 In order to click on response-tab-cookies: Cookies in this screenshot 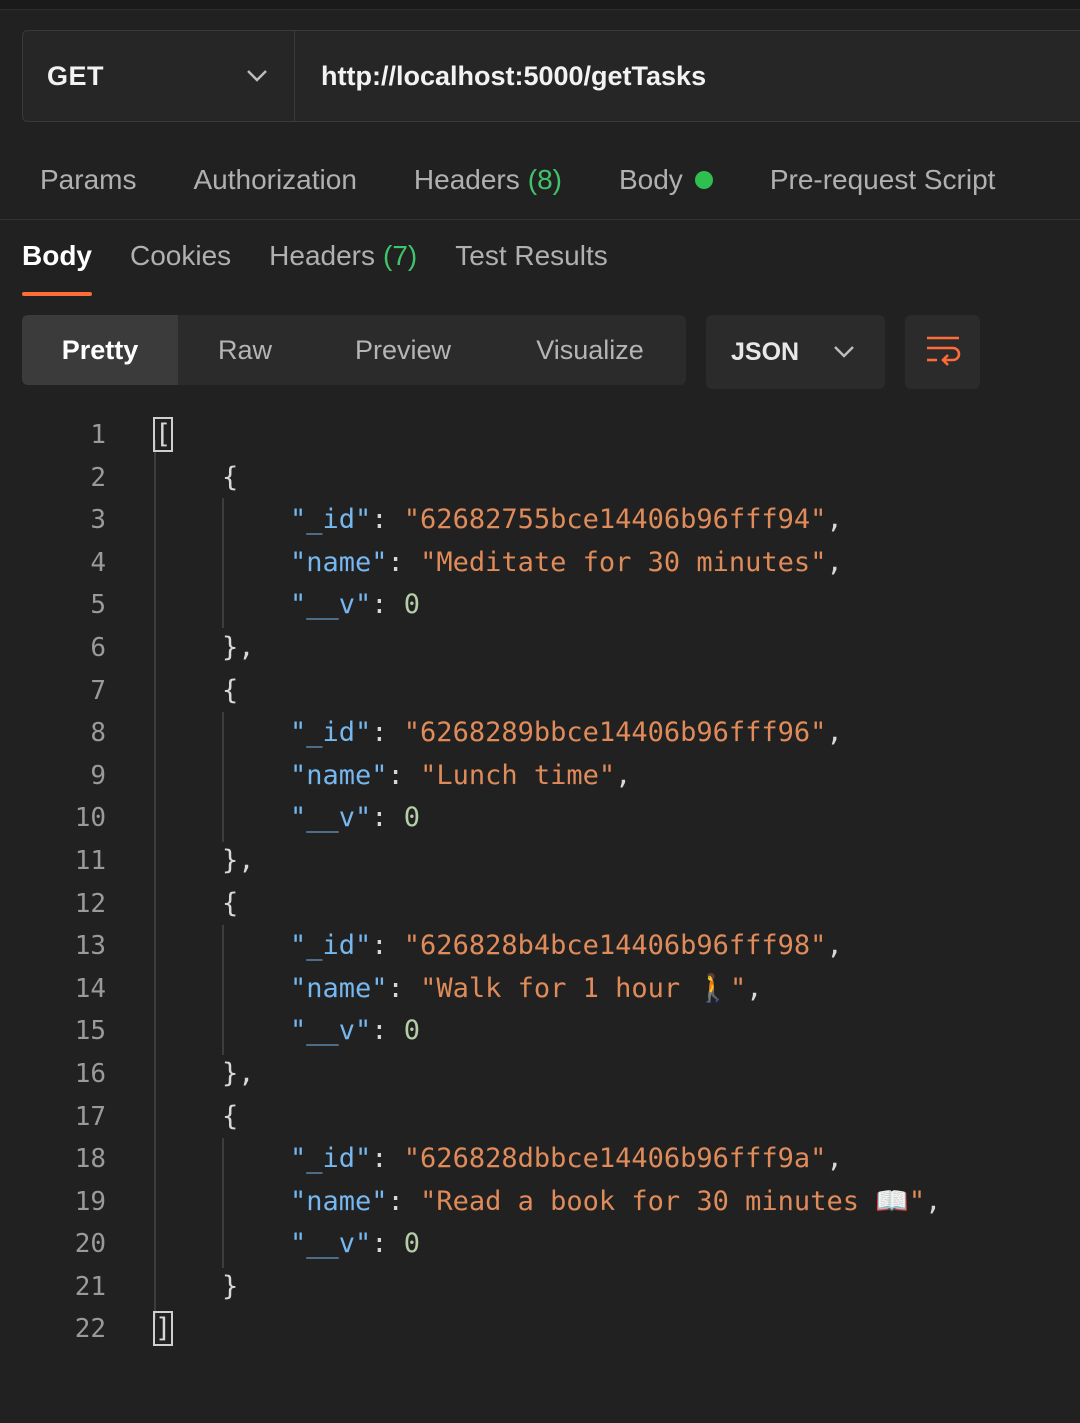, I will do `click(180, 263)`.